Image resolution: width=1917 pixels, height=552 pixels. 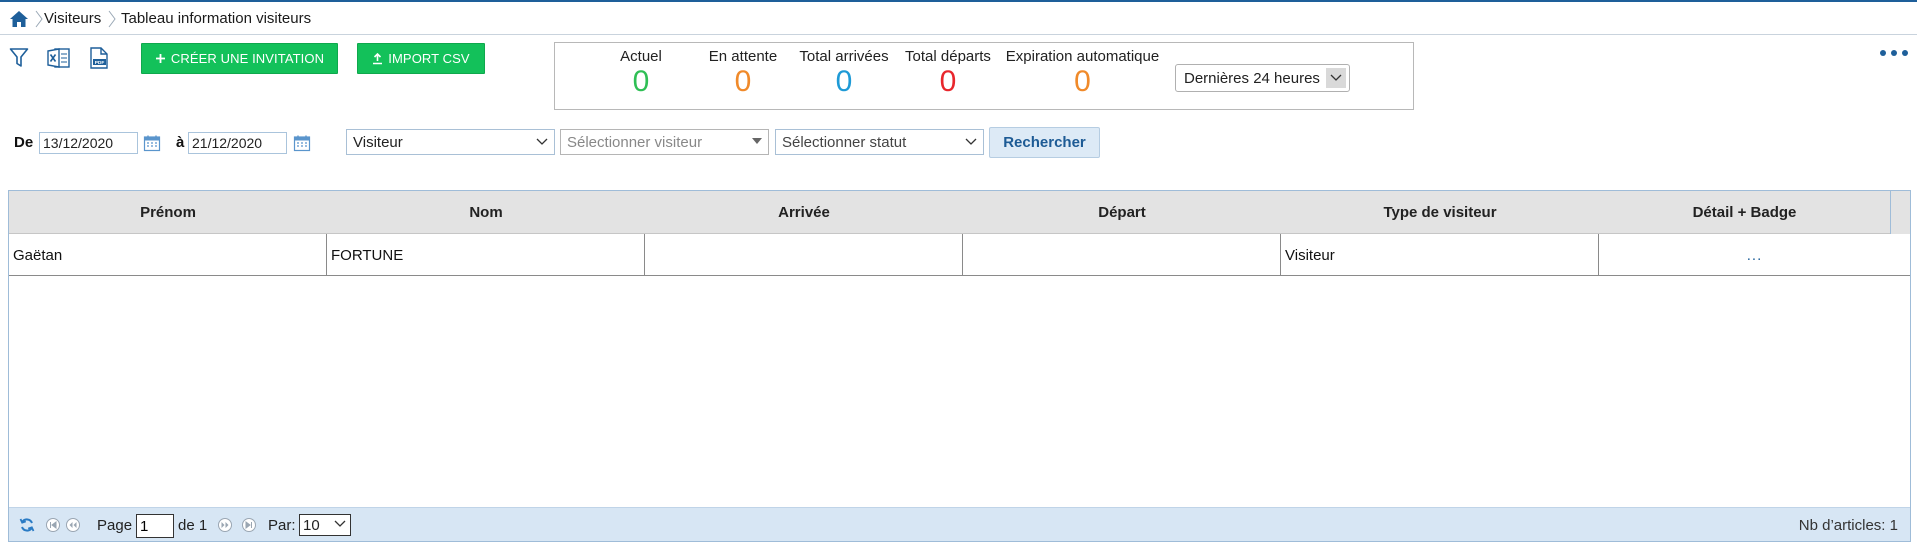 I want to click on per-page-label: Par:, so click(x=282, y=525).